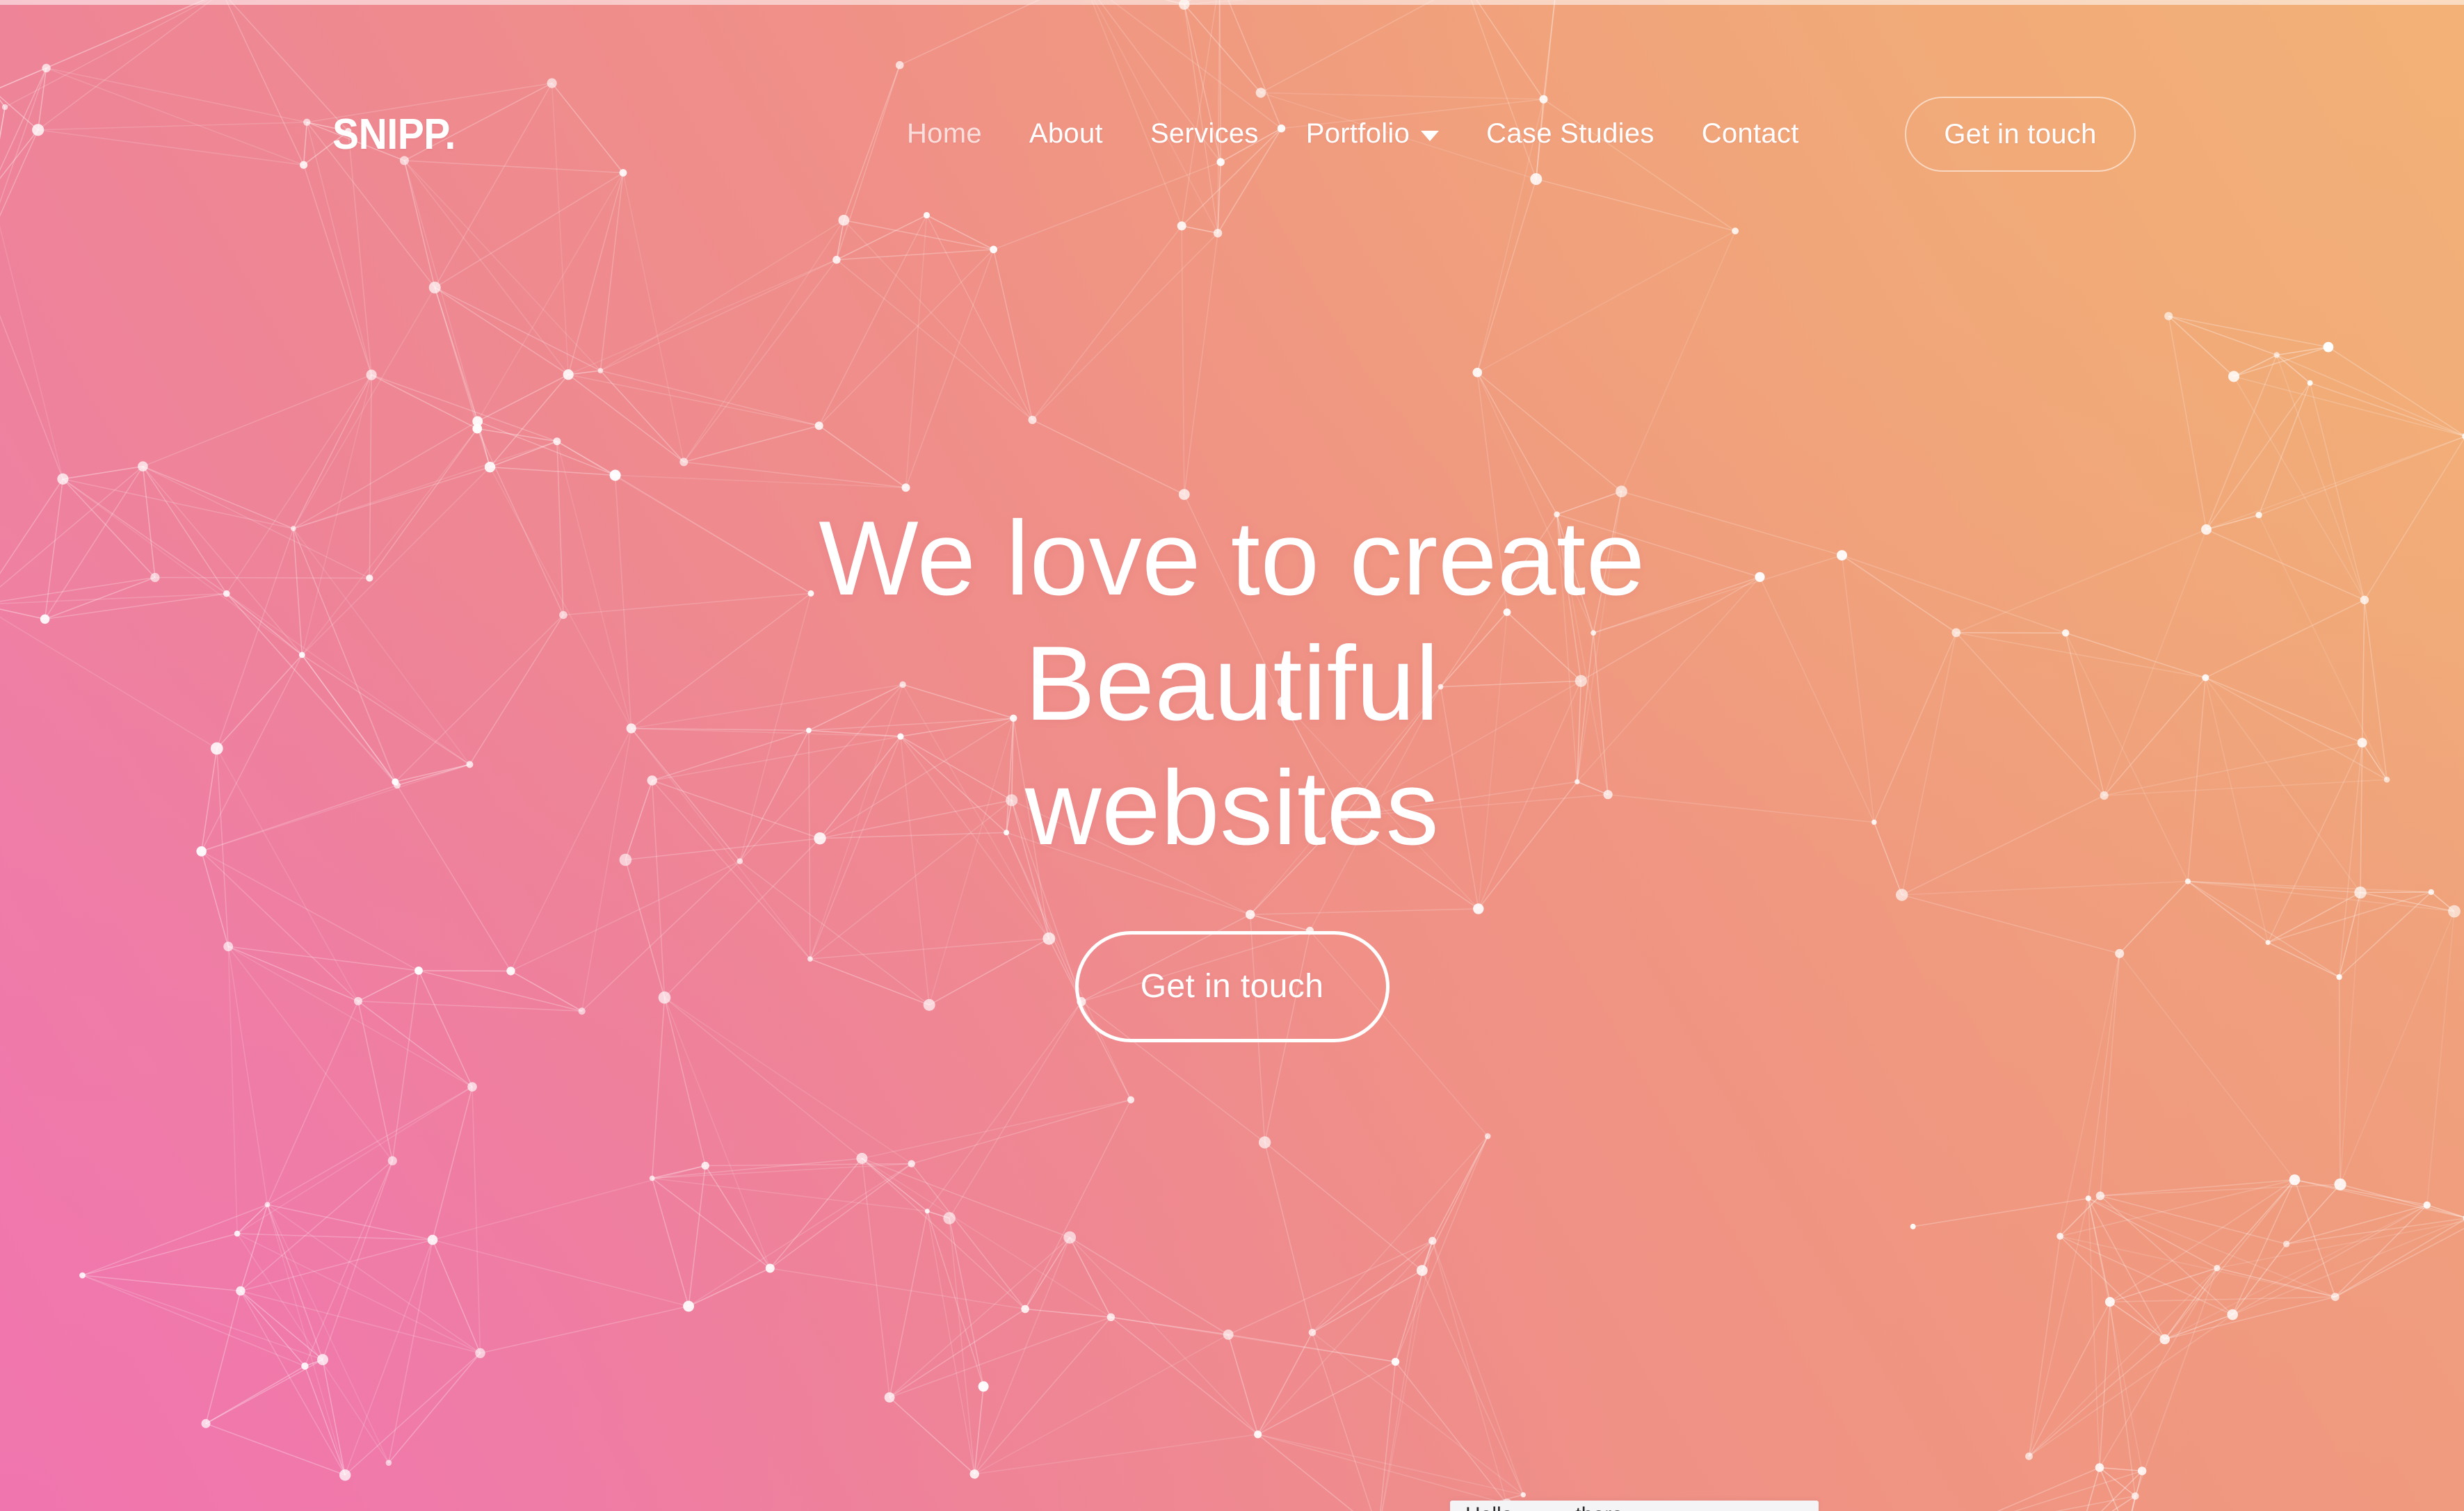 The height and width of the screenshot is (1511, 2464). What do you see at coordinates (2020, 134) in the screenshot?
I see `nav-get-in-touch-button: Get in touch` at bounding box center [2020, 134].